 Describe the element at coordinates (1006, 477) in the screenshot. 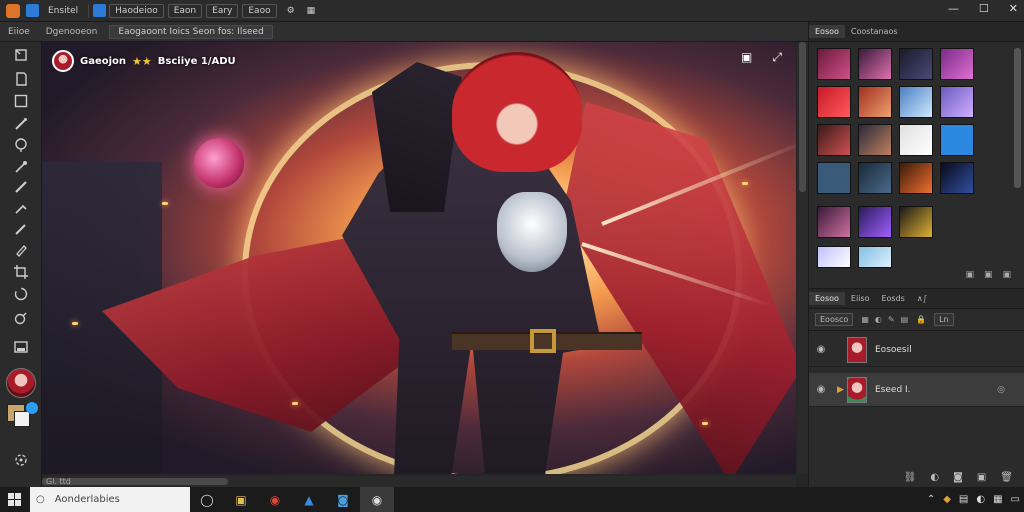

I see `delete-layer-icon: 🗑` at that location.